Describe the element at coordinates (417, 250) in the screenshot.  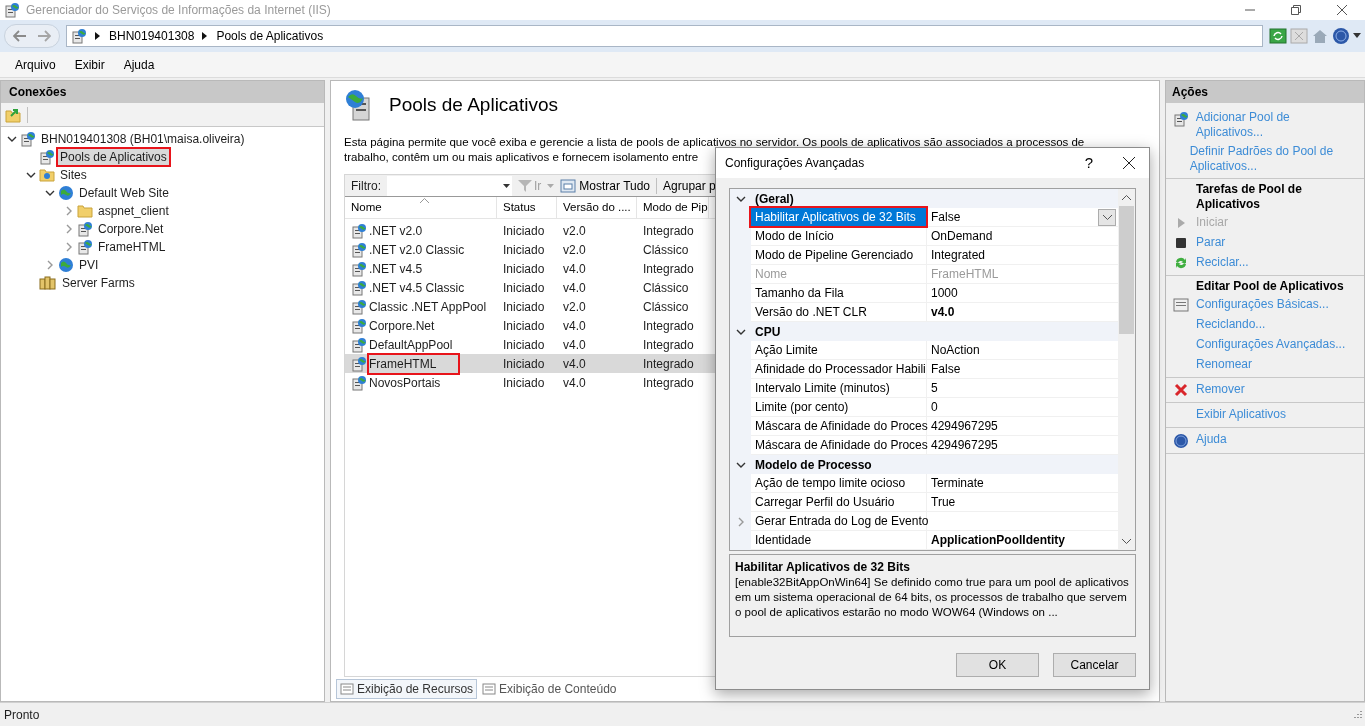
I see `table-cell-text: .NET v2.0 Classic` at that location.